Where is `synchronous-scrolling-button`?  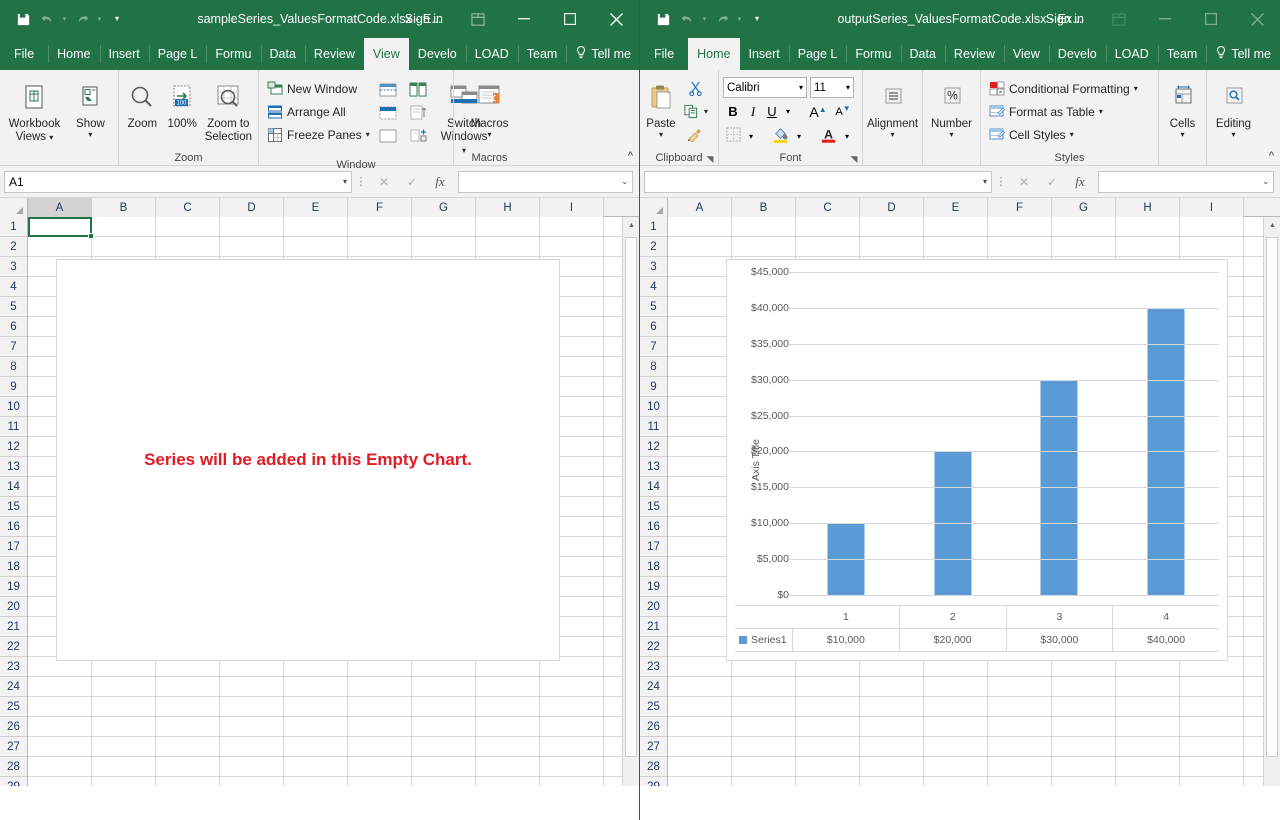 synchronous-scrolling-button is located at coordinates (418, 112).